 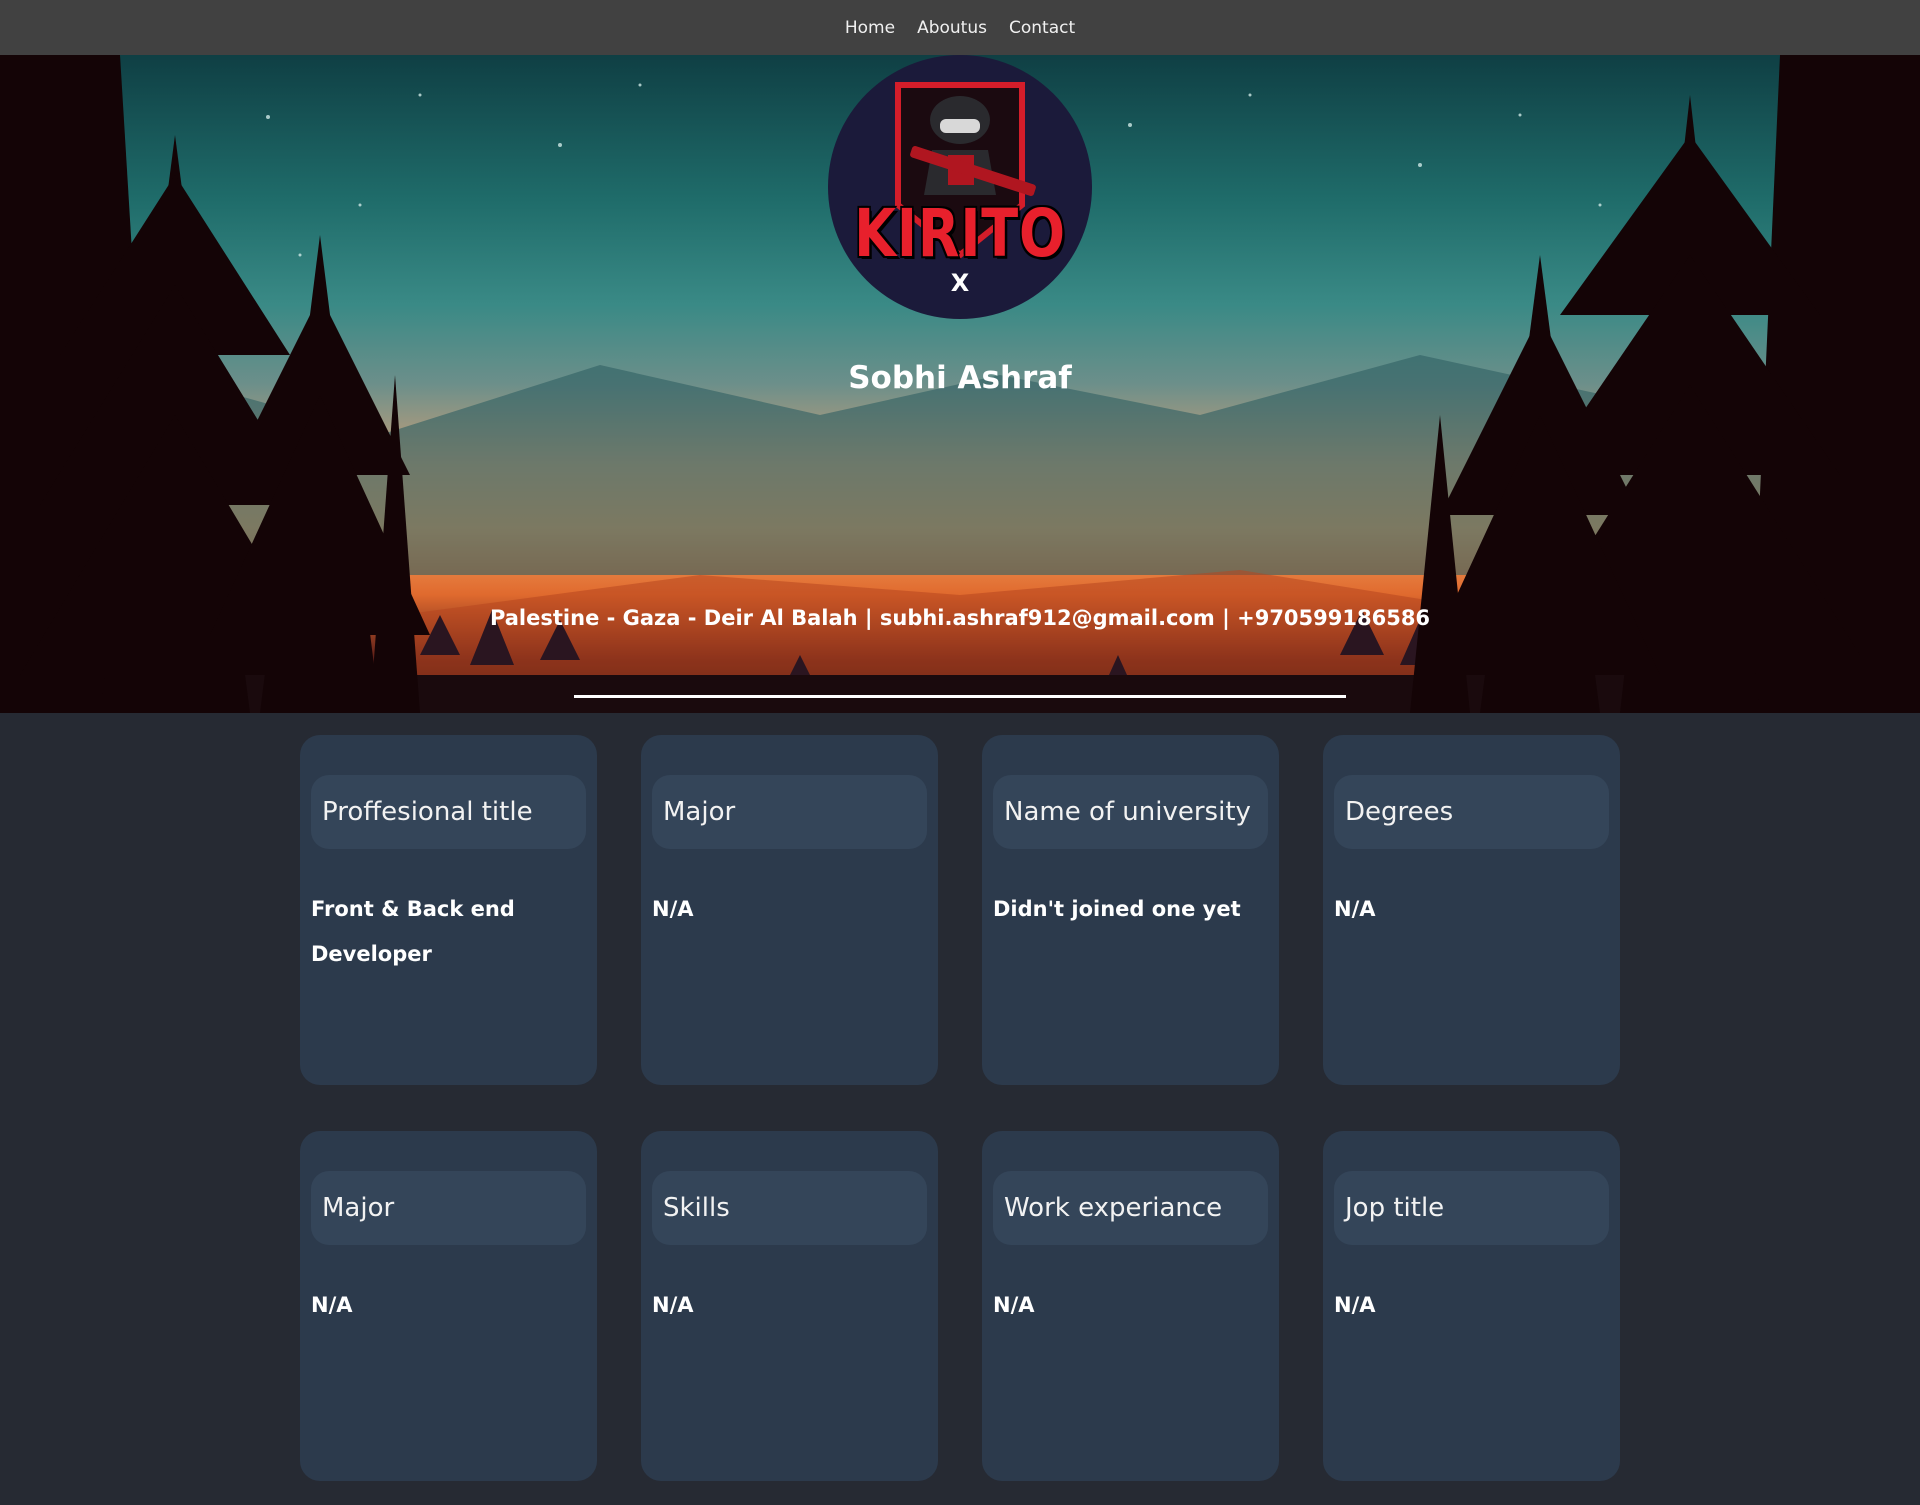 I want to click on card-label-box: Work experiance, so click(x=1130, y=1208).